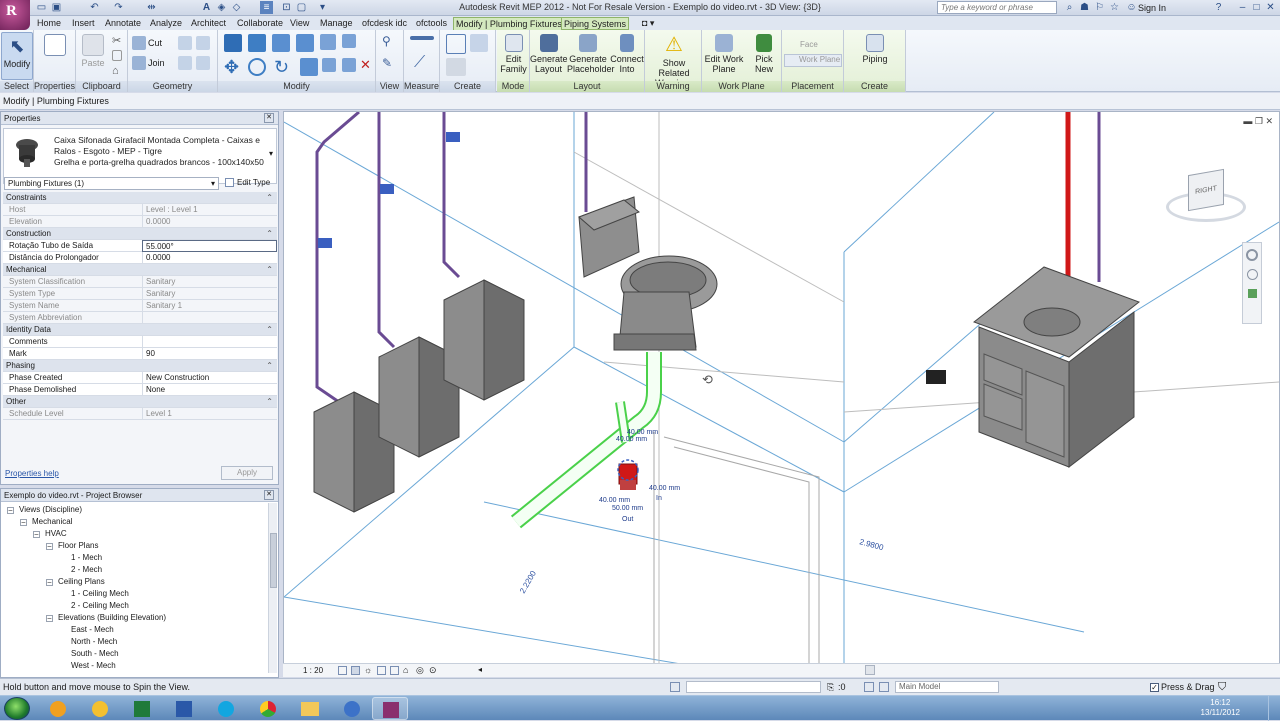 The height and width of the screenshot is (721, 1280). What do you see at coordinates (813, 46) in the screenshot?
I see `face-button: Face` at bounding box center [813, 46].